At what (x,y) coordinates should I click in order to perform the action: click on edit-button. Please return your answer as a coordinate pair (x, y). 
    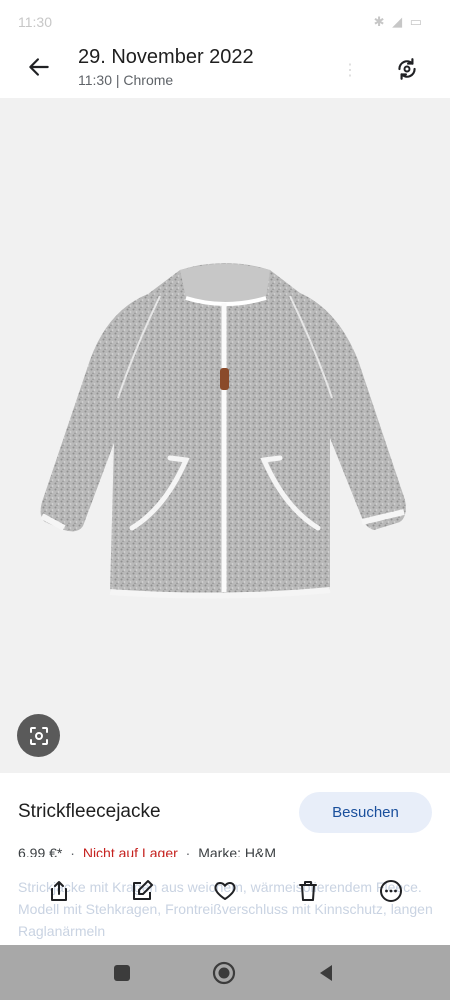
    Looking at the image, I should click on (142, 891).